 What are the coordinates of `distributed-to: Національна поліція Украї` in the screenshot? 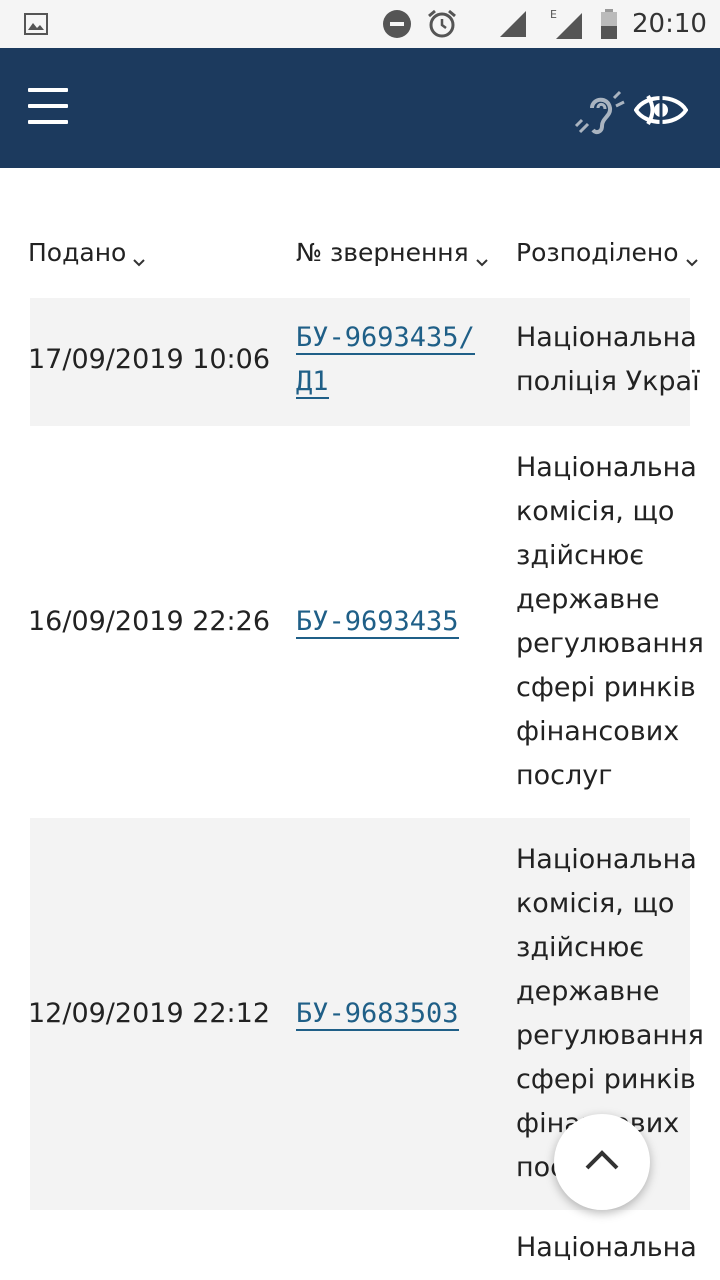 It's located at (608, 359).